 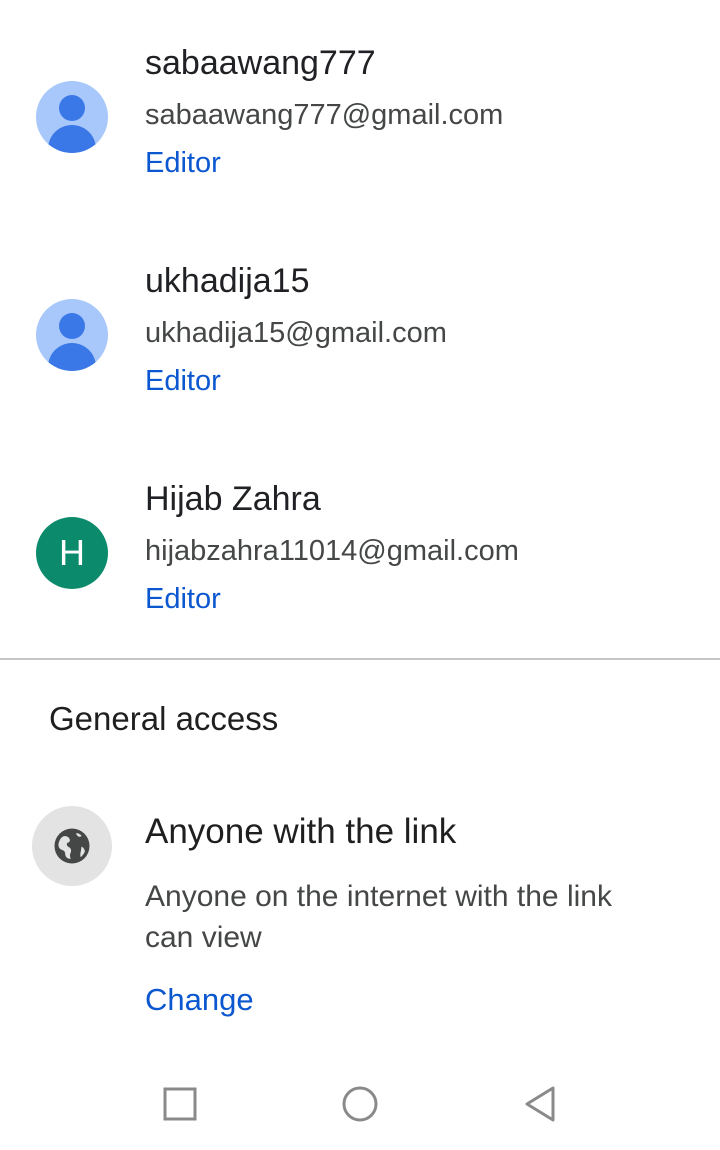 I want to click on recents-square-icon, so click(x=180, y=1105).